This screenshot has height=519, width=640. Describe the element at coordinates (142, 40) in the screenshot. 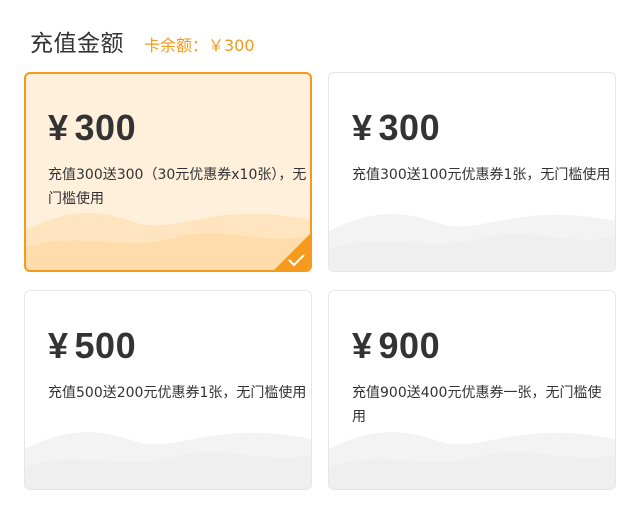

I see `recharge-header: 充值金额 卡余额：￥300` at that location.